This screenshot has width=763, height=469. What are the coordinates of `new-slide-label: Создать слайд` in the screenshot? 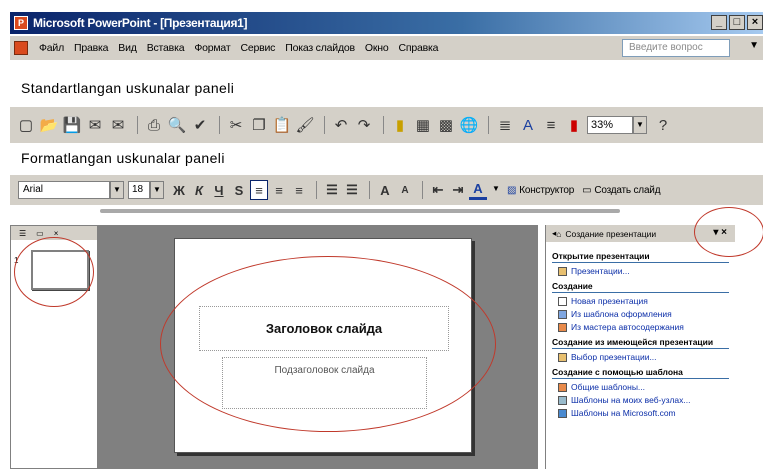 It's located at (627, 190).